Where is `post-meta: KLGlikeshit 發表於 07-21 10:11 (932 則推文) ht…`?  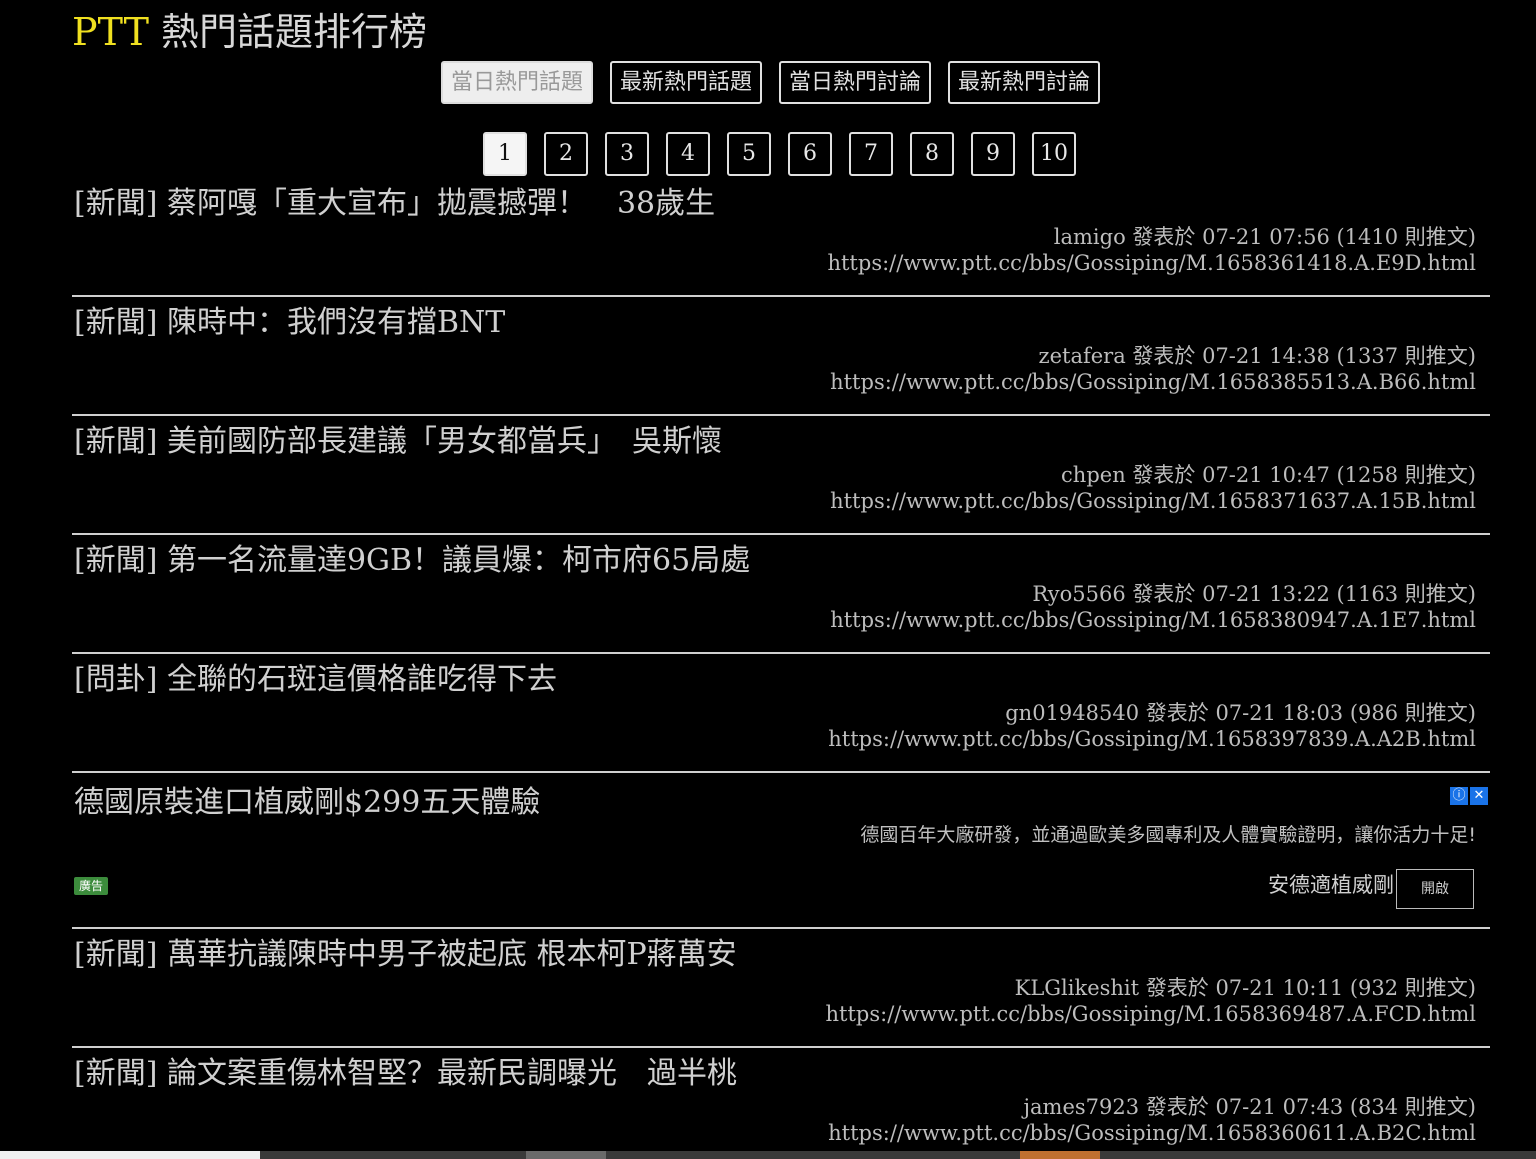
post-meta: KLGlikeshit 發表於 07-21 10:11 (932 則推文) ht… is located at coordinates (1151, 1001).